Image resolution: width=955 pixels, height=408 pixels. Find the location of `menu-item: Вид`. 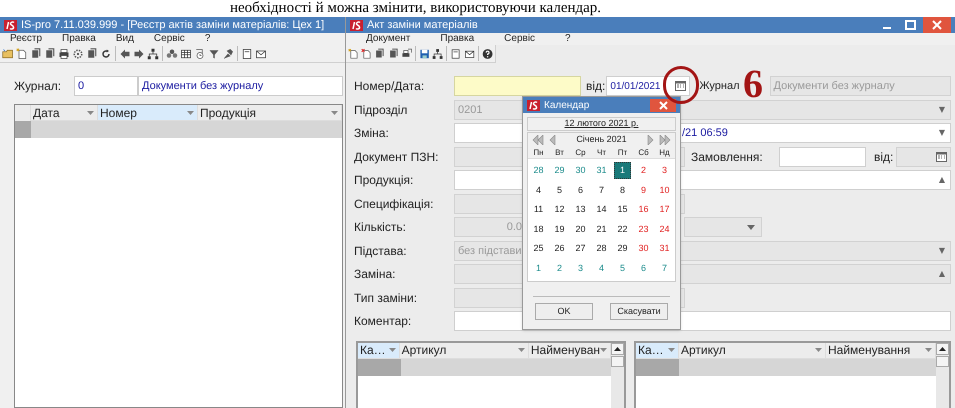

menu-item: Вид is located at coordinates (125, 39).